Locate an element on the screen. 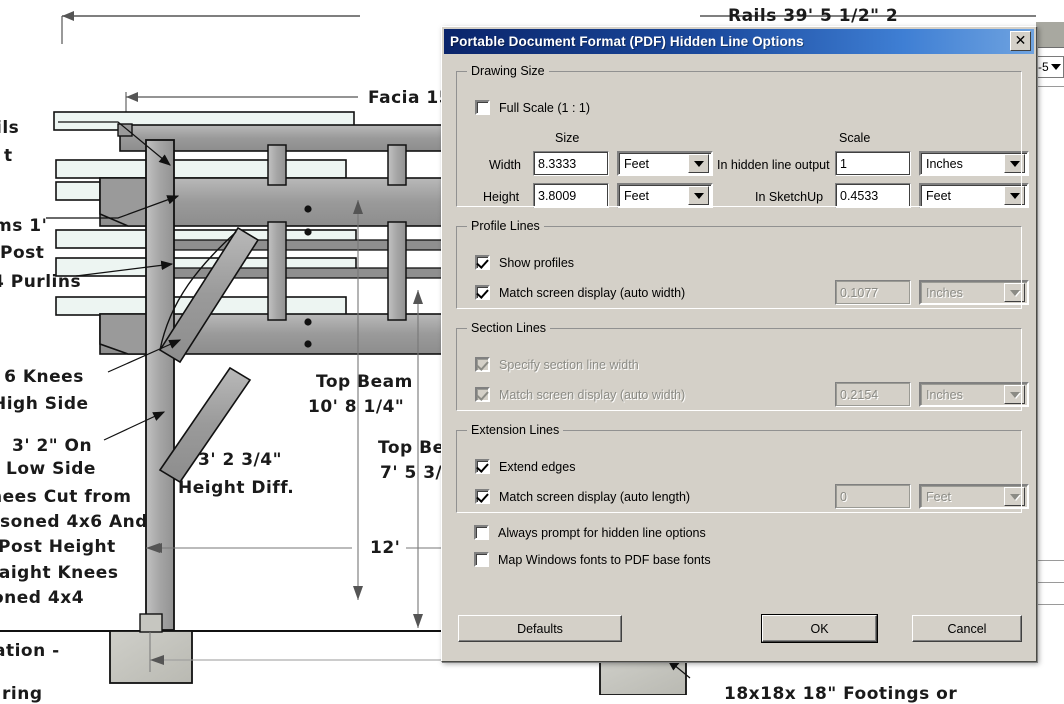  extension-match-screen-row: Match screen display (auto length) is located at coordinates (582, 496).